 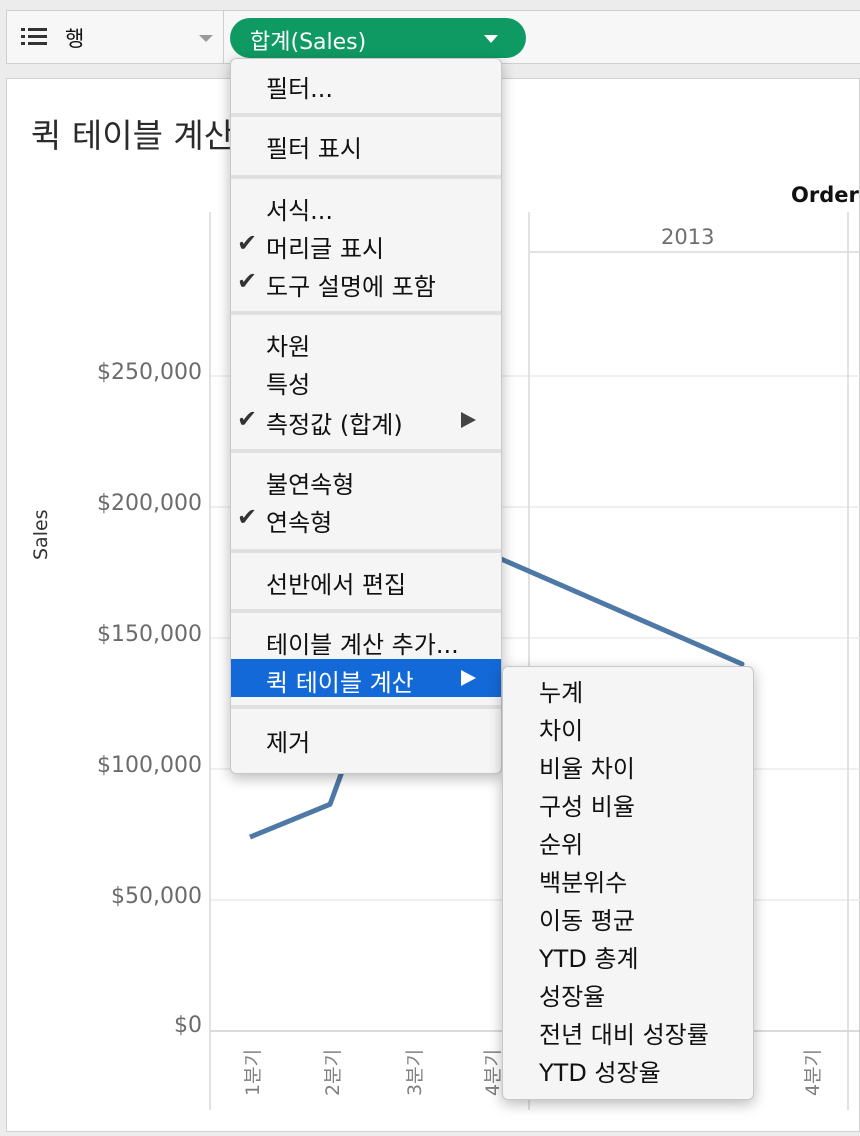 What do you see at coordinates (366, 480) in the screenshot?
I see `menu-item: 불연속형` at bounding box center [366, 480].